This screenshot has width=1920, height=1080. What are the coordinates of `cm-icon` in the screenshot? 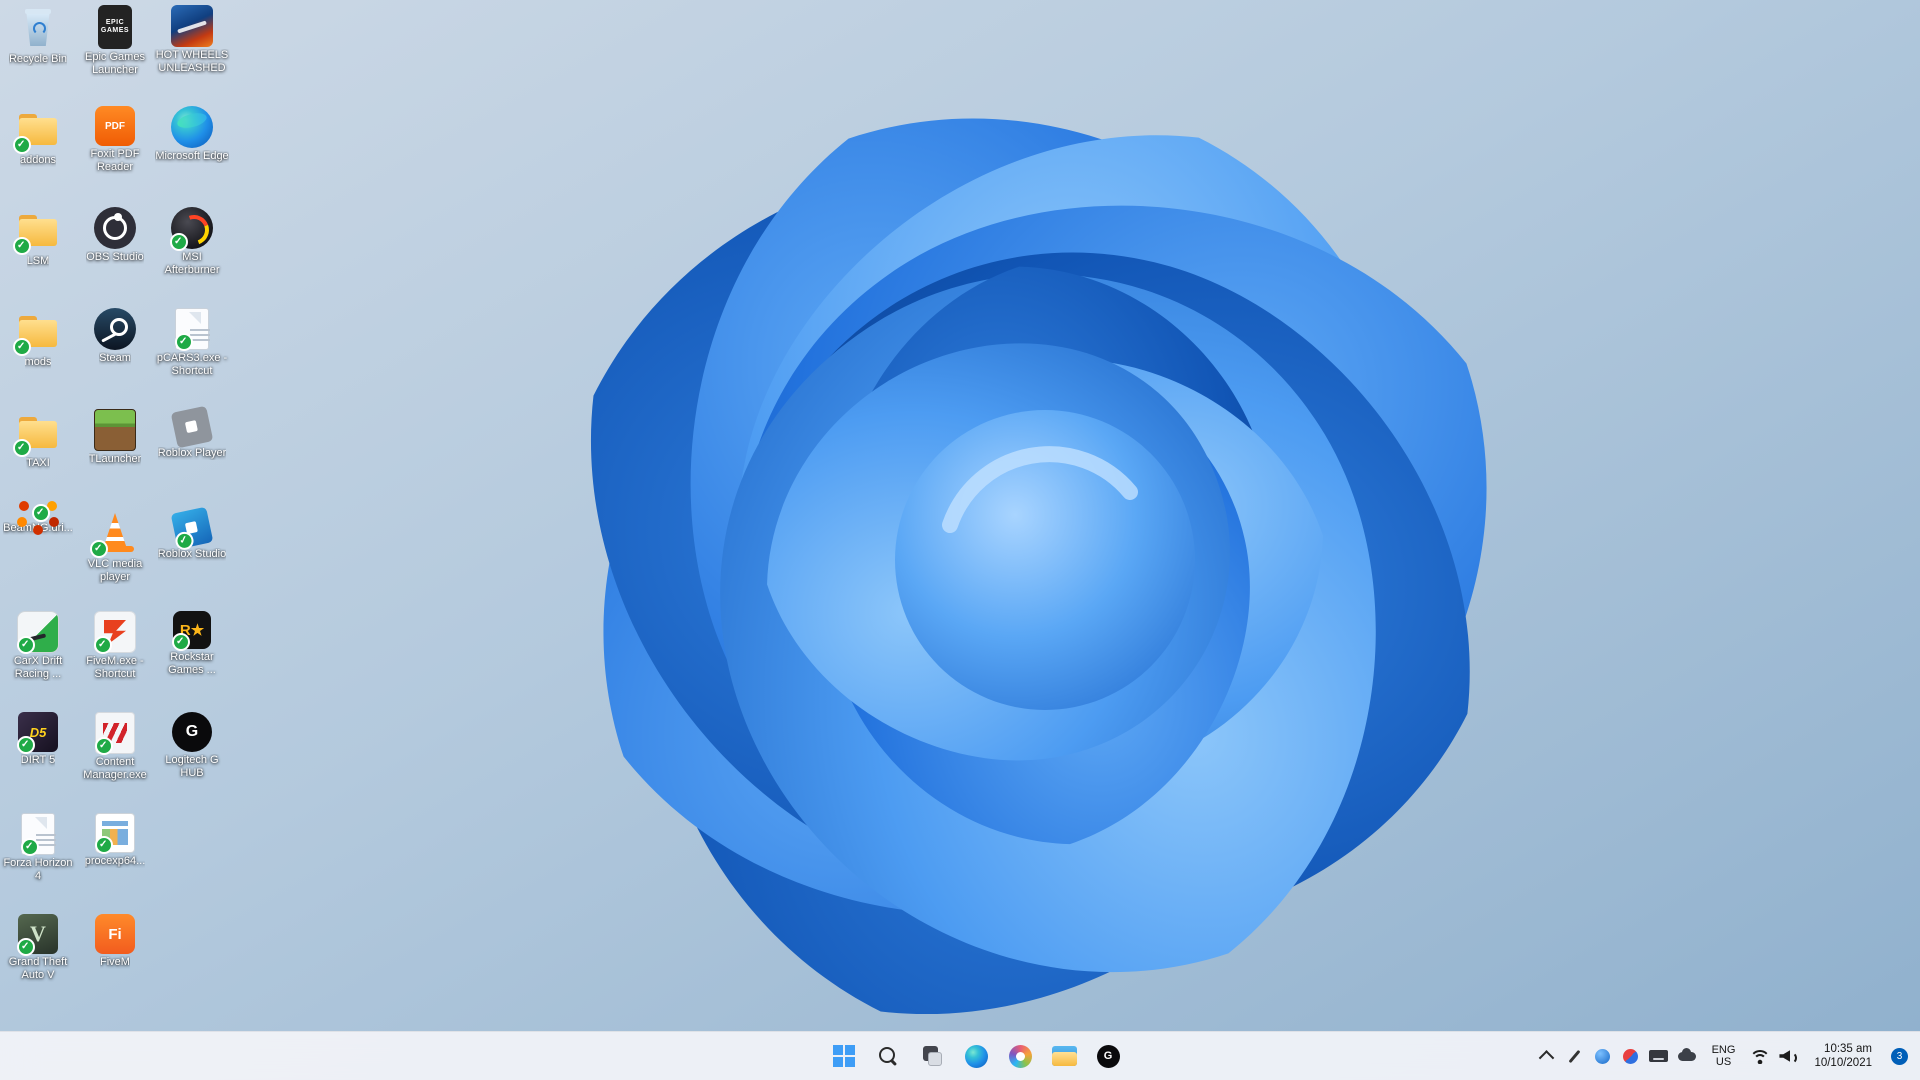 It's located at (115, 733).